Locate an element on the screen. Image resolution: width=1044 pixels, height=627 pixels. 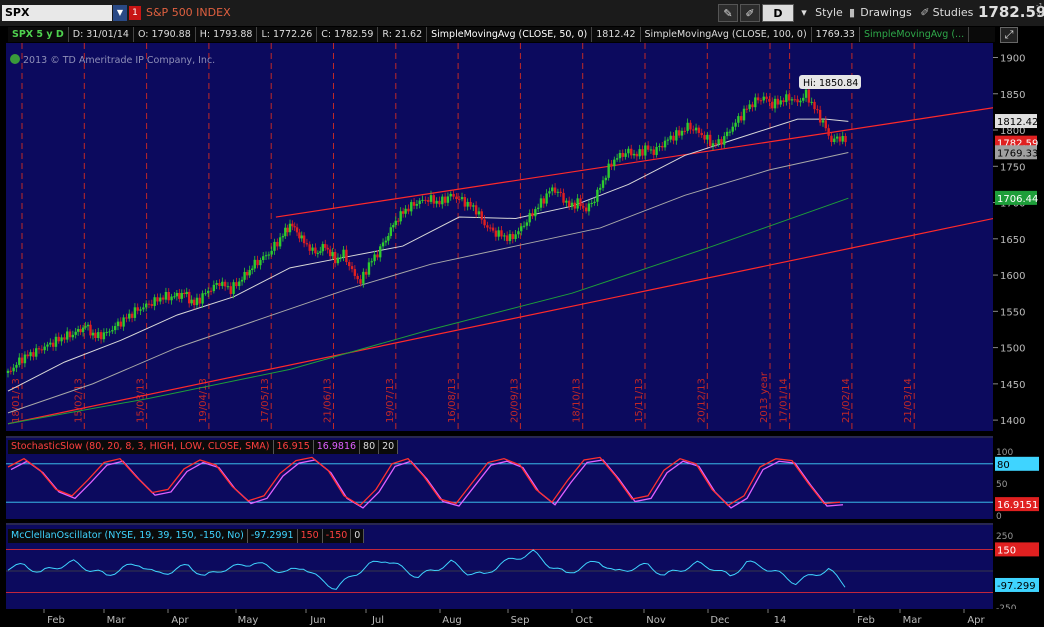
mcclellan-value: -97.2991 is located at coordinates (272, 536).